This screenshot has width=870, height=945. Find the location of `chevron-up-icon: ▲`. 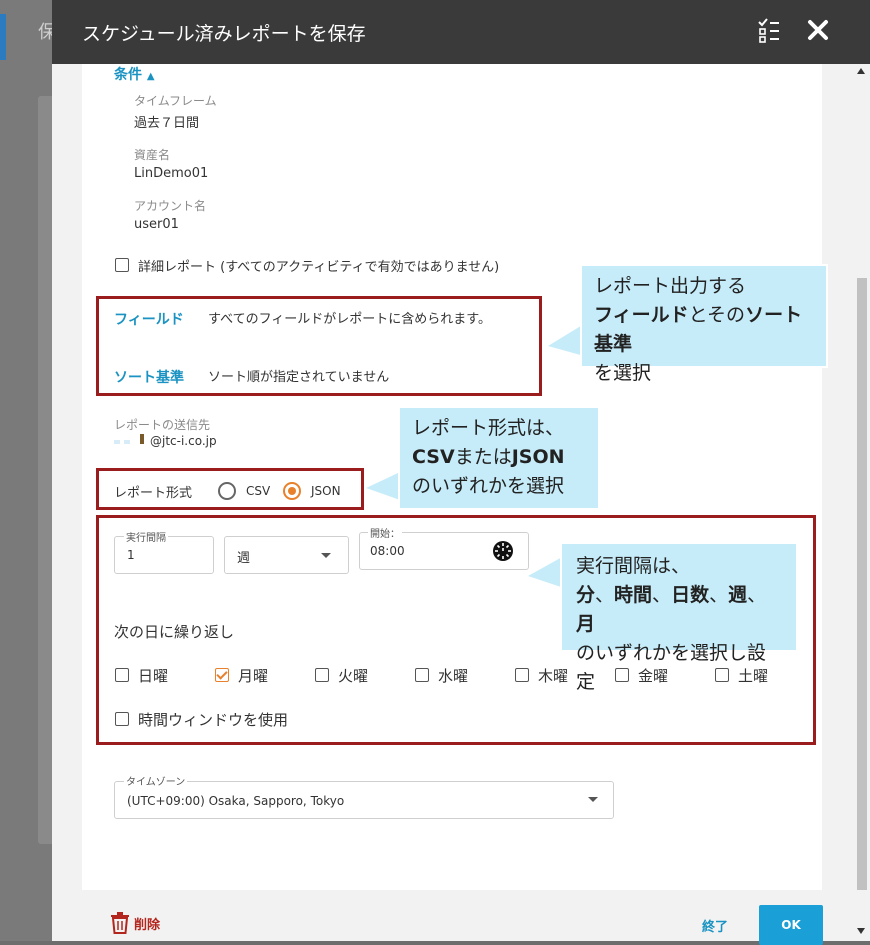

chevron-up-icon: ▲ is located at coordinates (150, 76).